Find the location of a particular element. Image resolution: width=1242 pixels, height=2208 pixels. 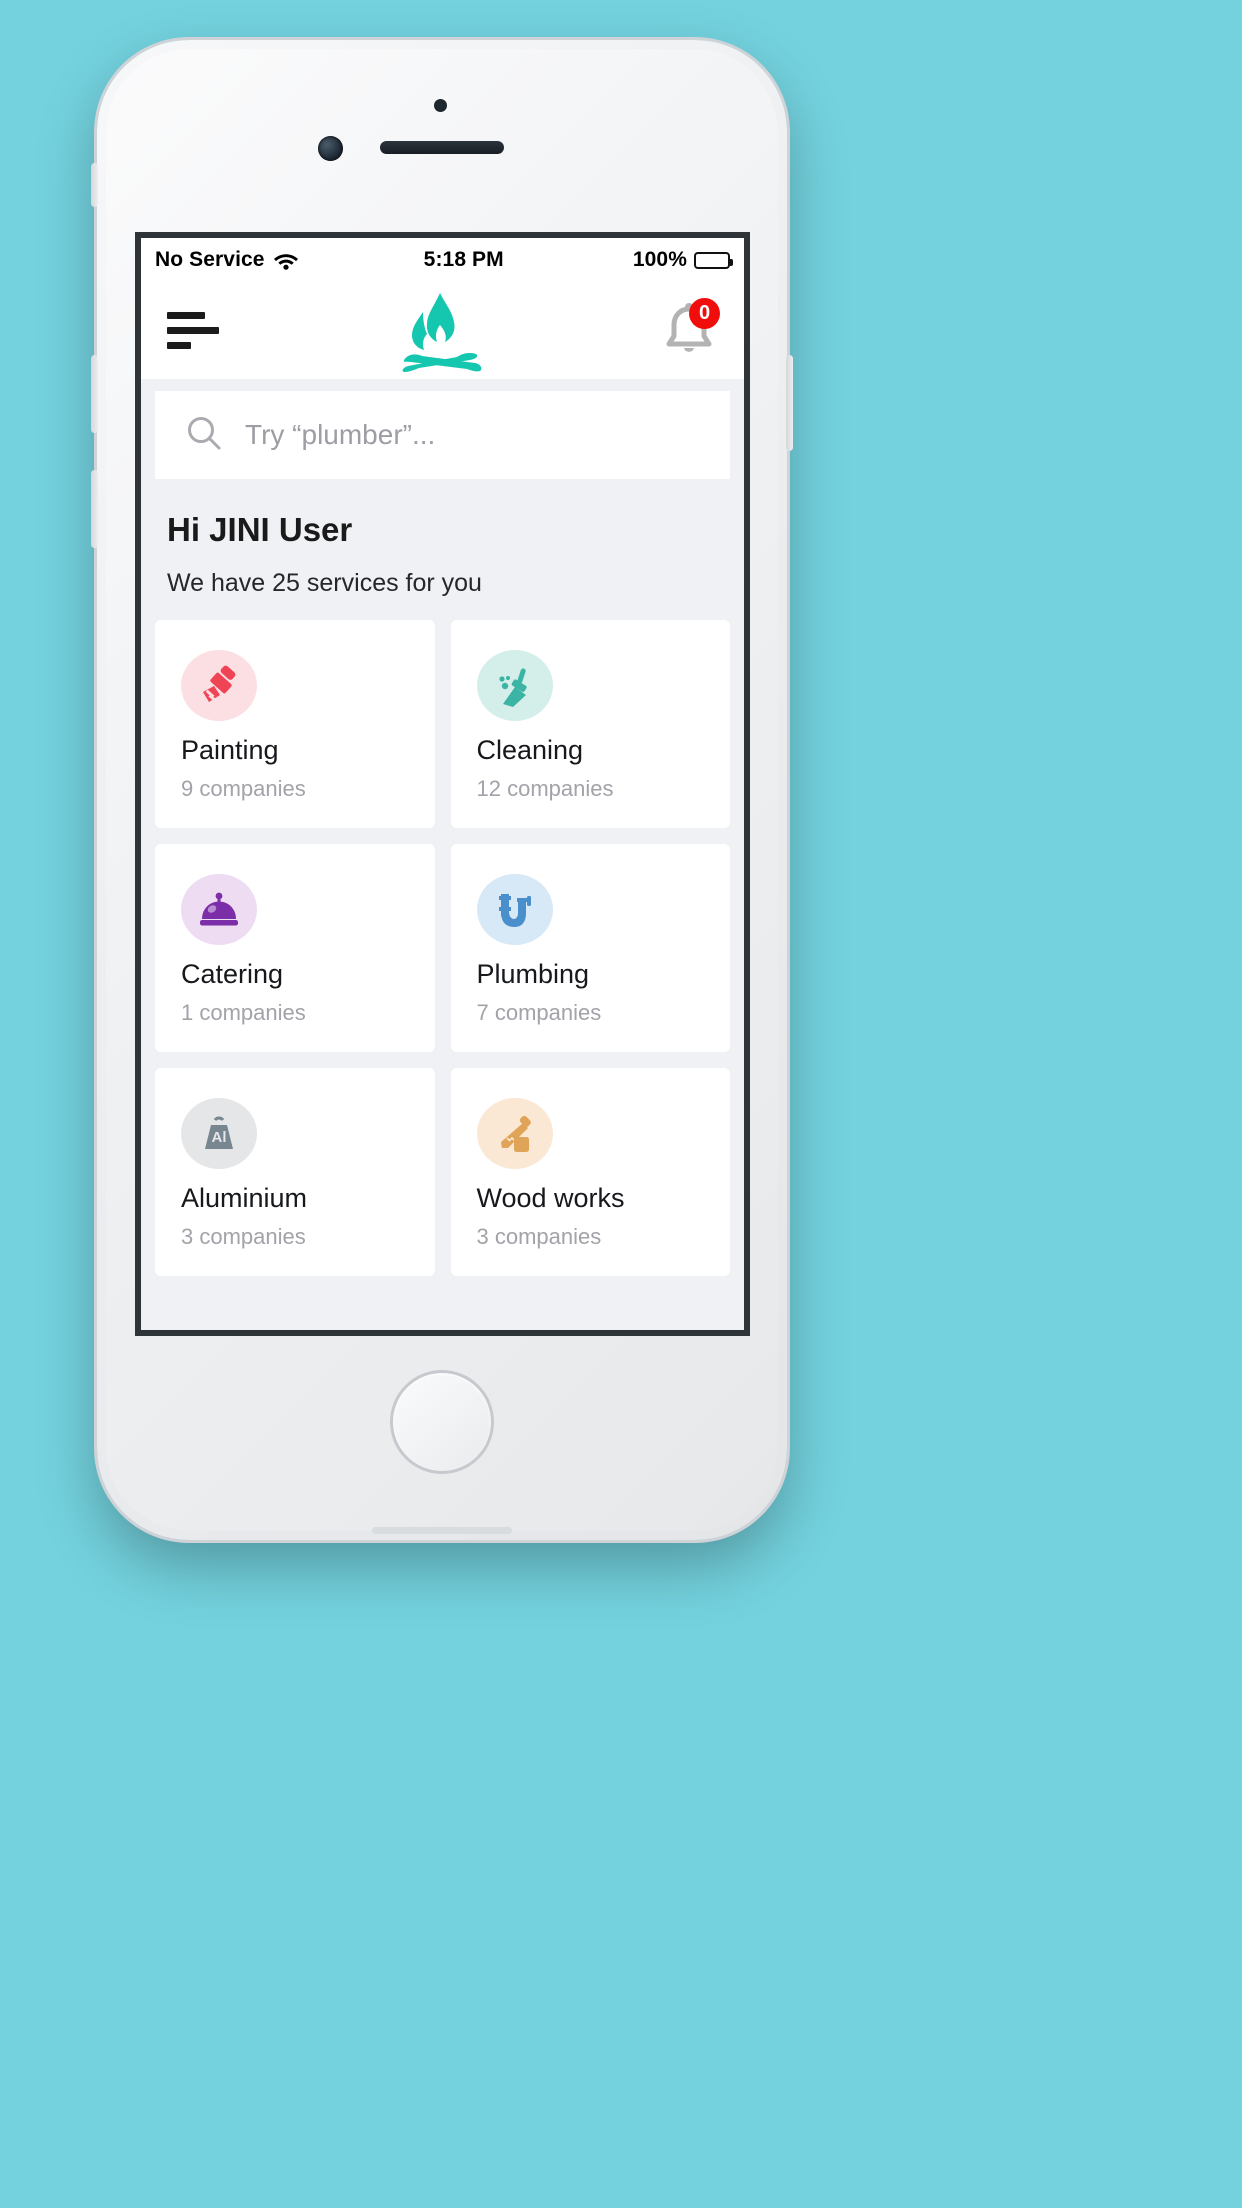

broom-icon is located at coordinates (512, 687).